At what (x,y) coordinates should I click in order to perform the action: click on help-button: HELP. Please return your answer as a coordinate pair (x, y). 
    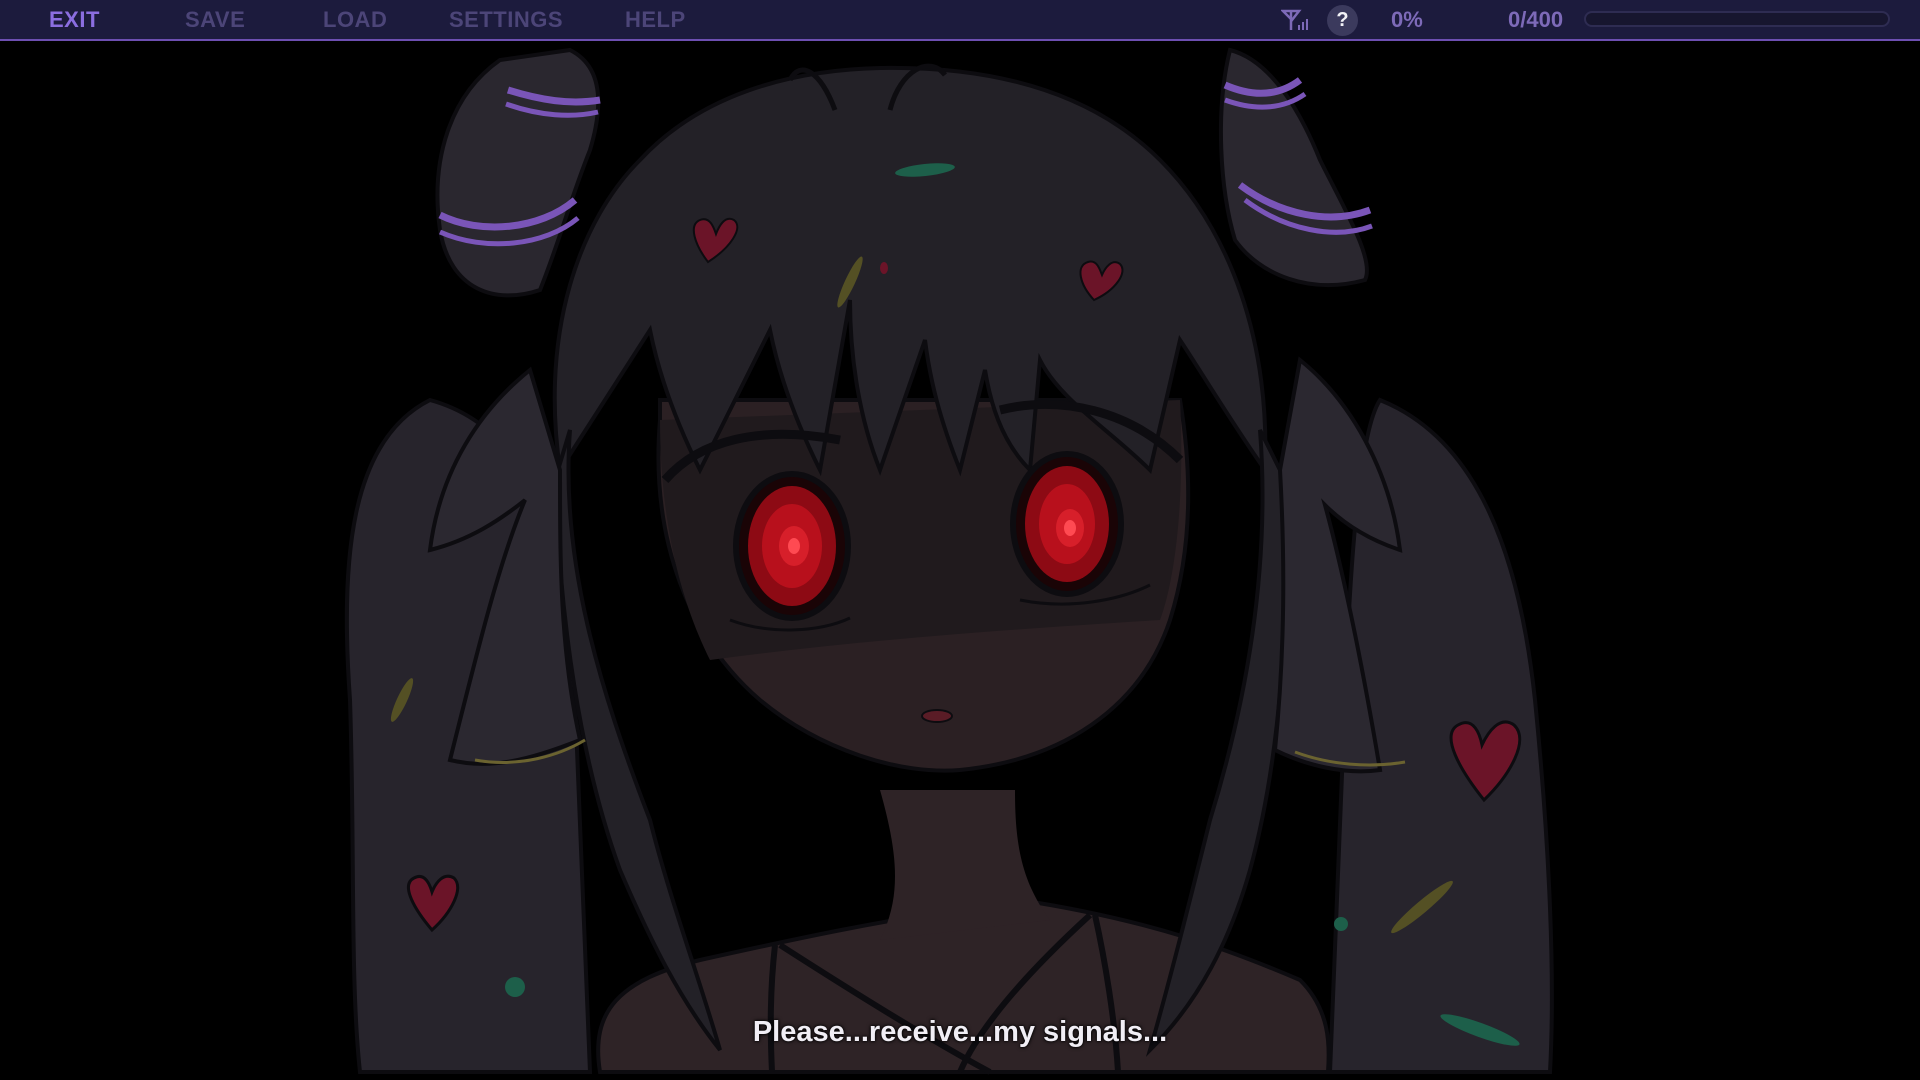
    Looking at the image, I should click on (655, 20).